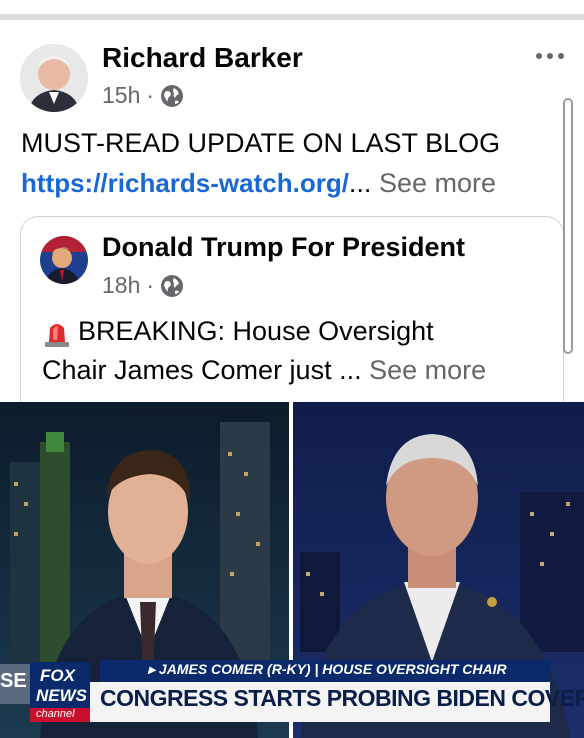 Image resolution: width=584 pixels, height=738 pixels. Describe the element at coordinates (568, 226) in the screenshot. I see `scrollbar` at that location.